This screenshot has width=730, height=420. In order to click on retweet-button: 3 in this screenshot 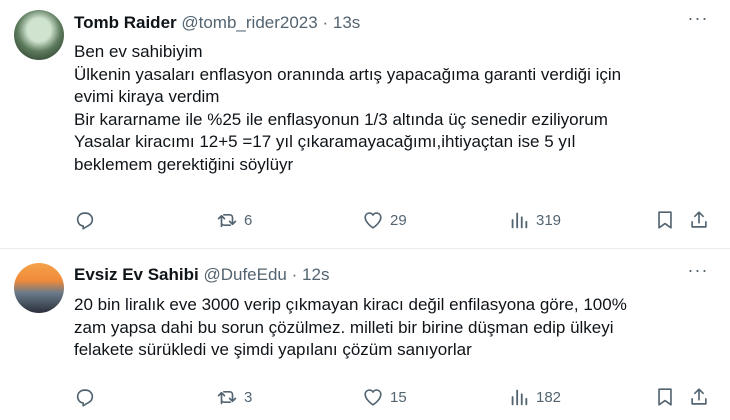, I will do `click(234, 397)`.